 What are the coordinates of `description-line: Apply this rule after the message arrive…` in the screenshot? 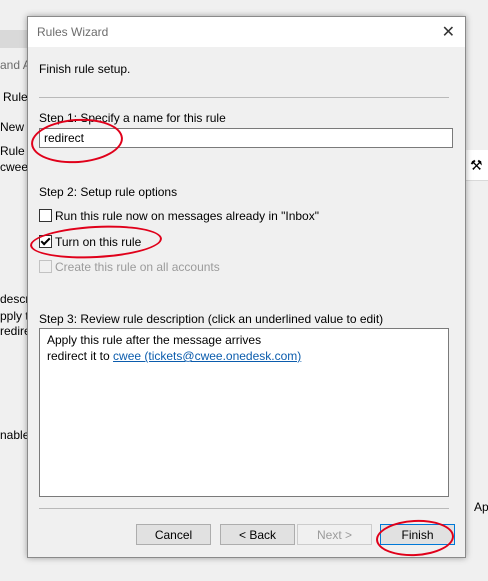 It's located at (154, 340).